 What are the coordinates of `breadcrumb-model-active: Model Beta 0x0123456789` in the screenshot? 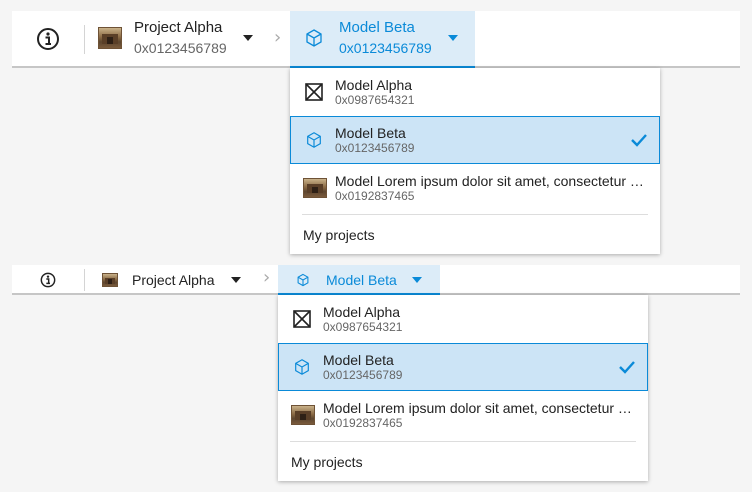 It's located at (382, 39).